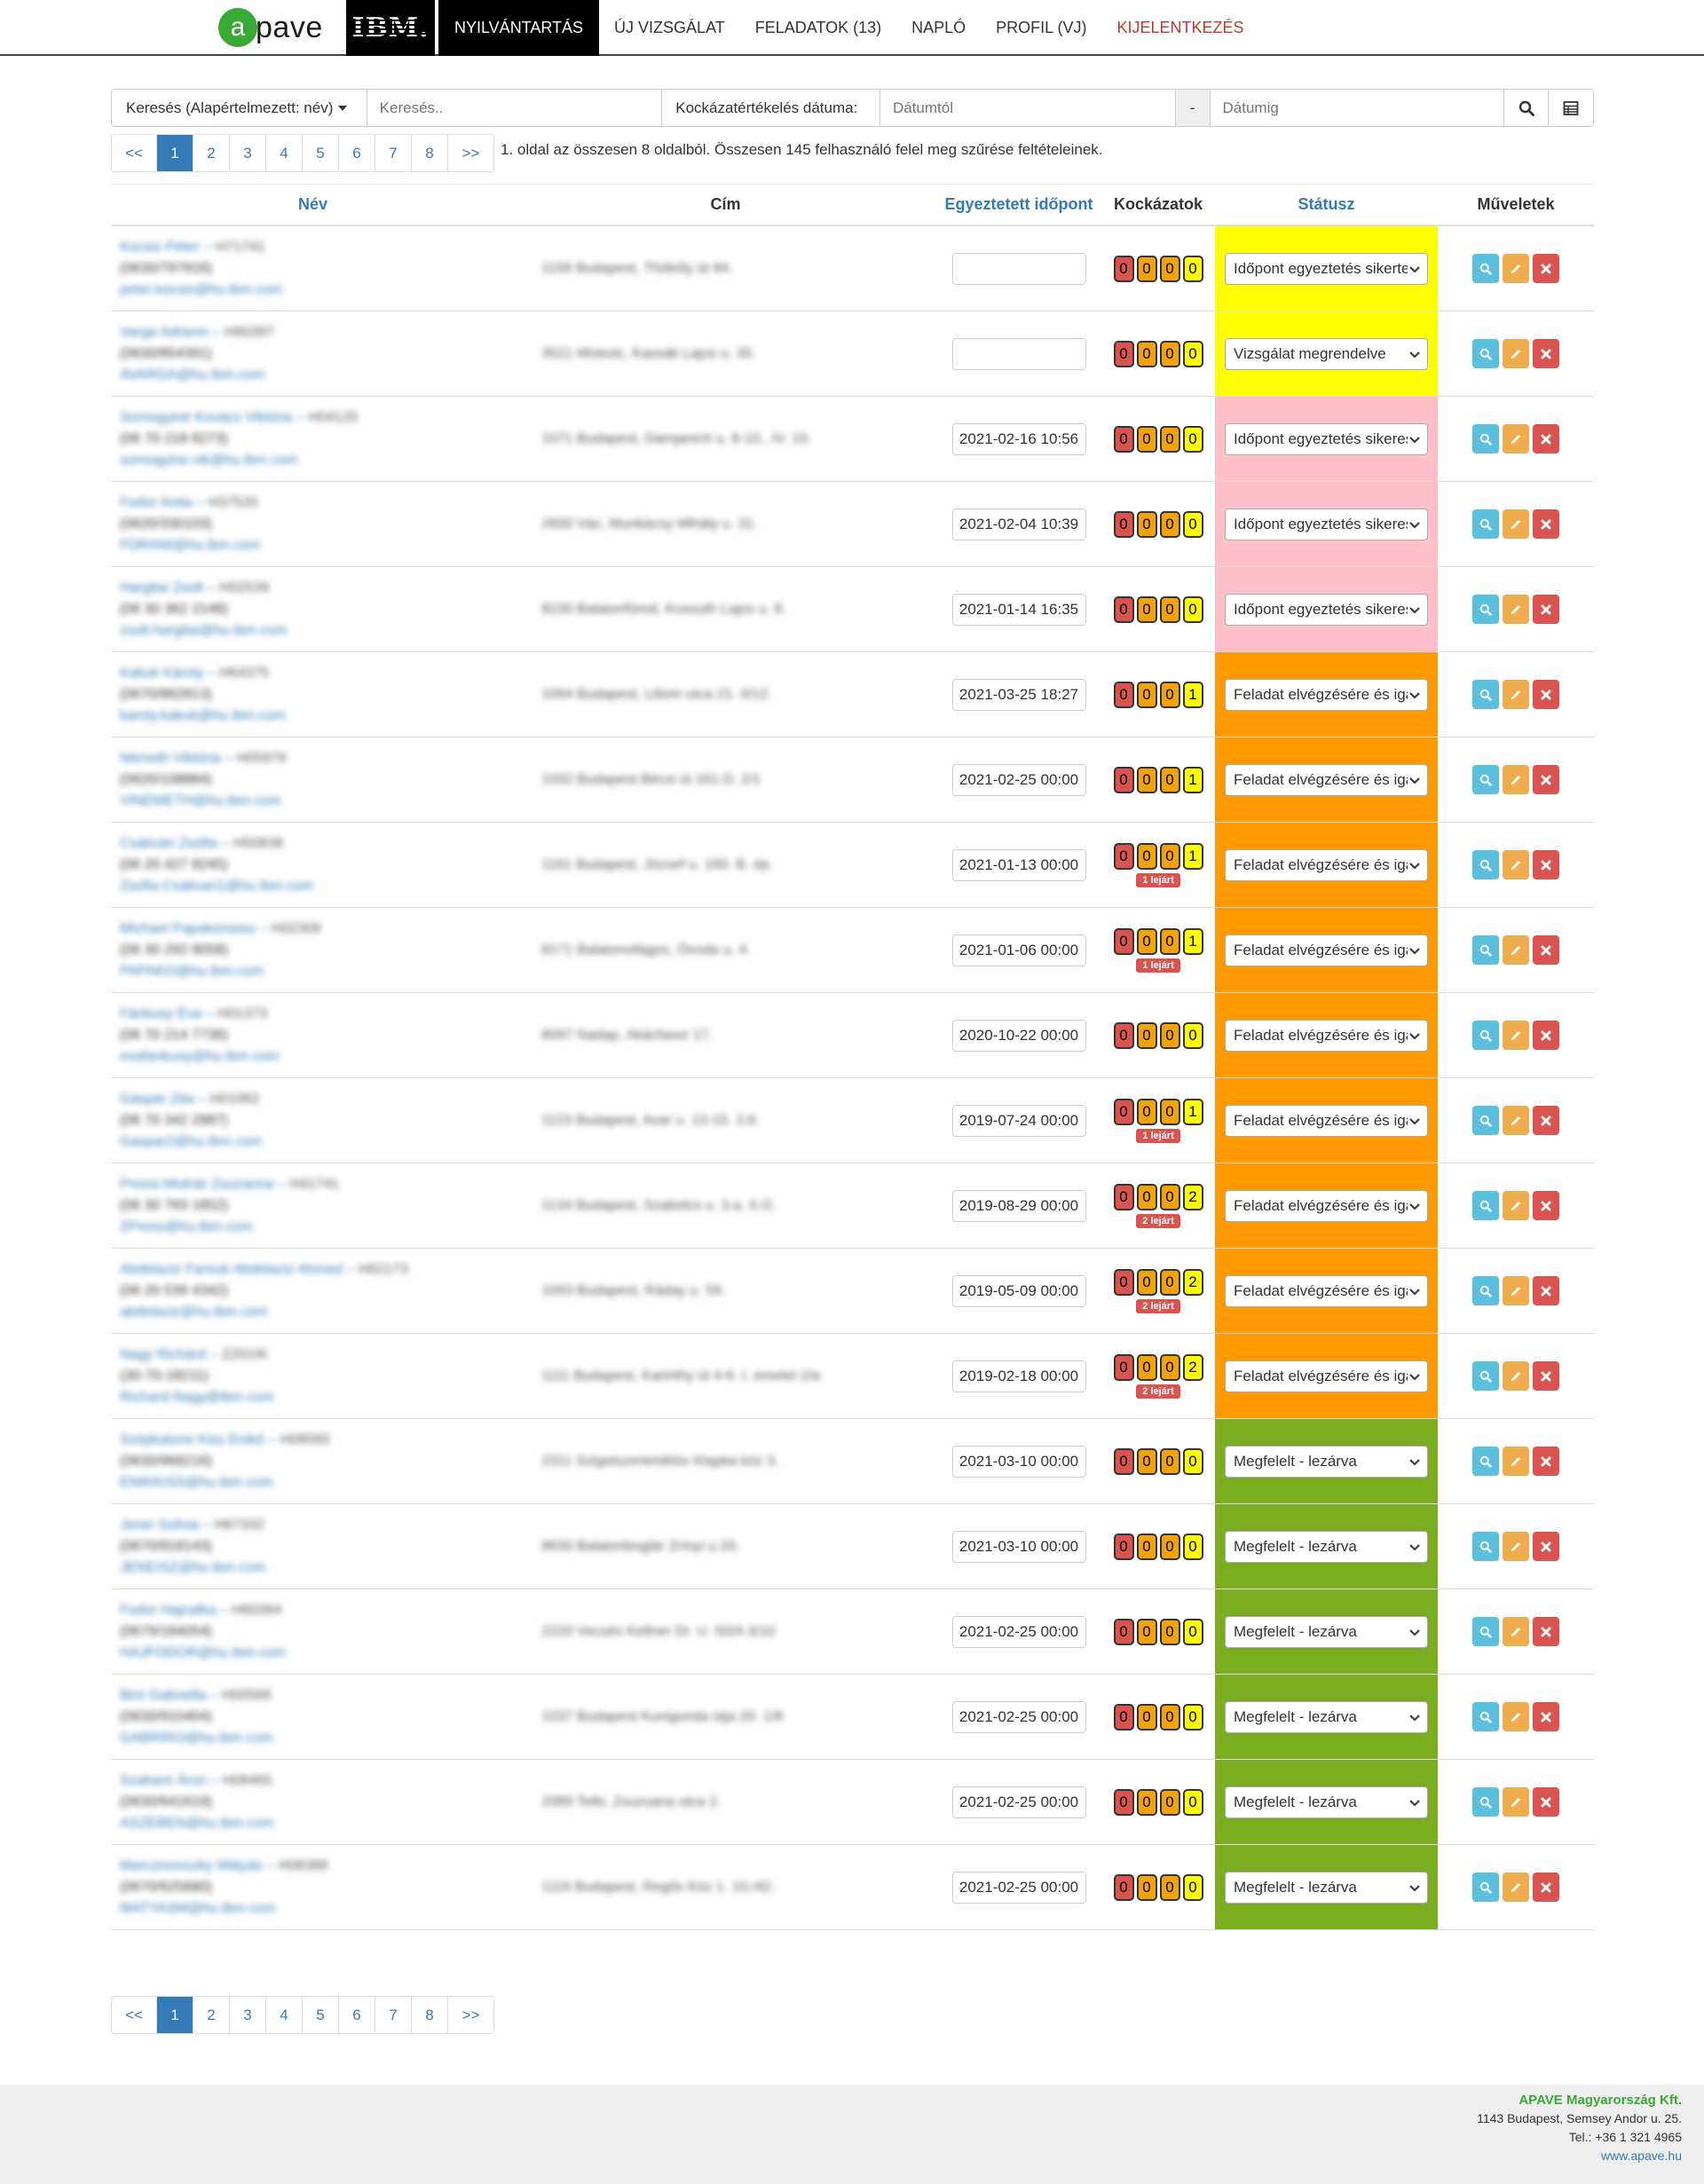 This screenshot has width=1704, height=2184. What do you see at coordinates (196, 1696) in the screenshot?
I see `person-name-link: Biró Gabriella – H00566` at bounding box center [196, 1696].